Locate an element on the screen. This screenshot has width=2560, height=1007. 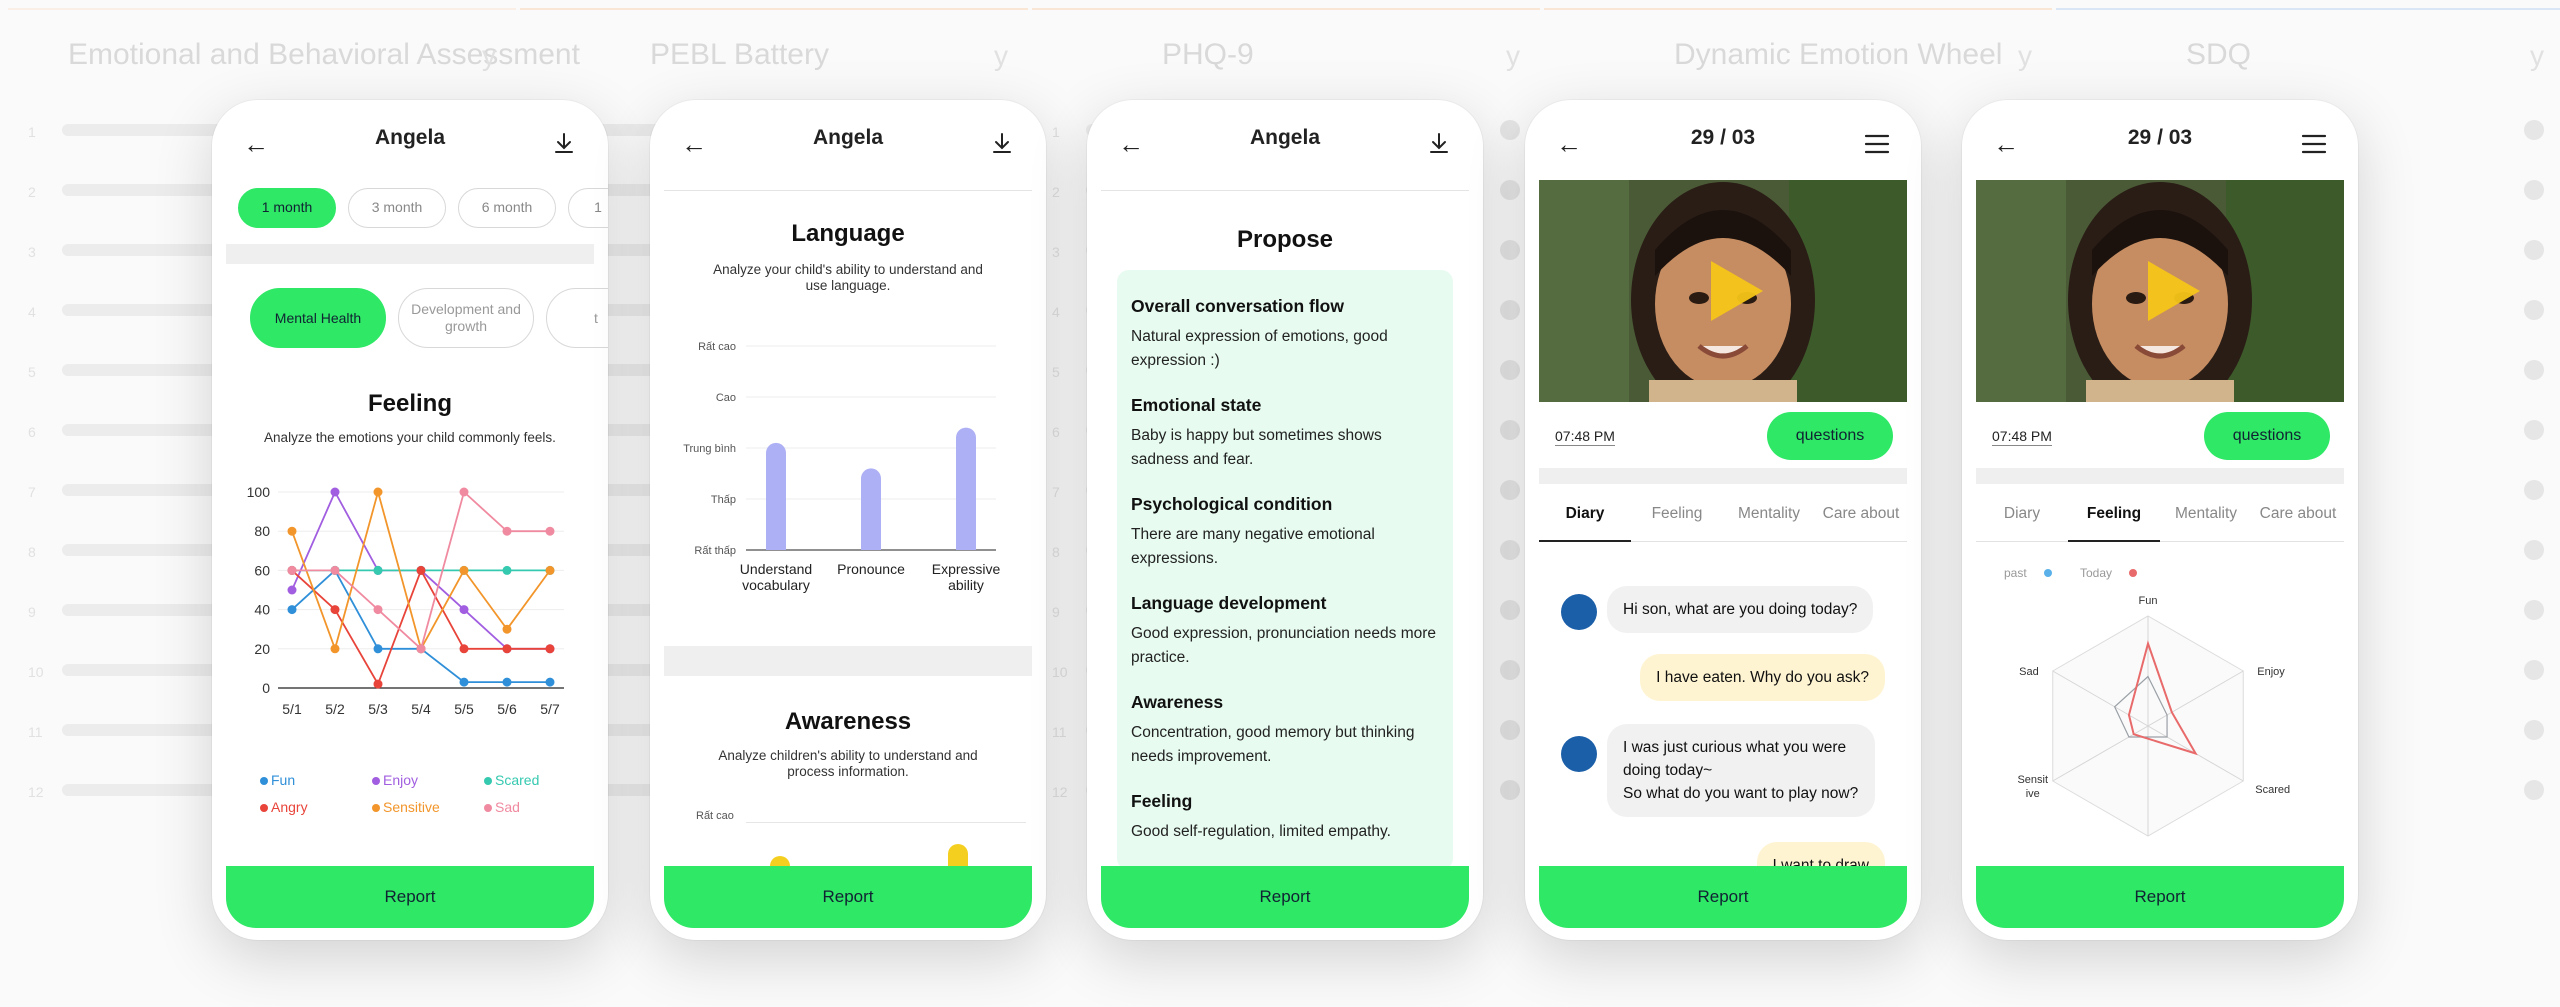
y-tick-label: 20 is located at coordinates (262, 649).